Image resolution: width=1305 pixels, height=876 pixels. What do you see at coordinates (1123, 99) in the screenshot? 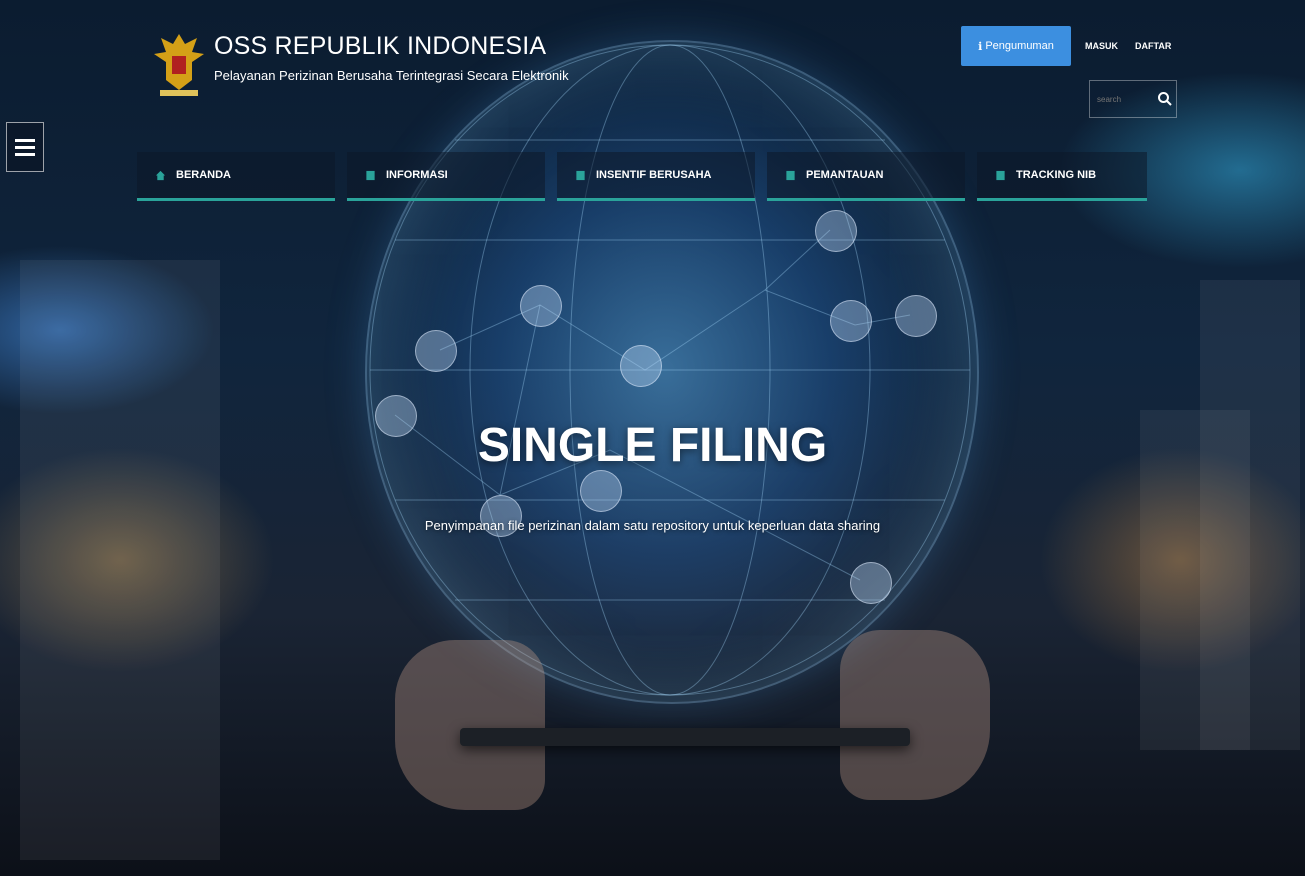
I see `search-input` at bounding box center [1123, 99].